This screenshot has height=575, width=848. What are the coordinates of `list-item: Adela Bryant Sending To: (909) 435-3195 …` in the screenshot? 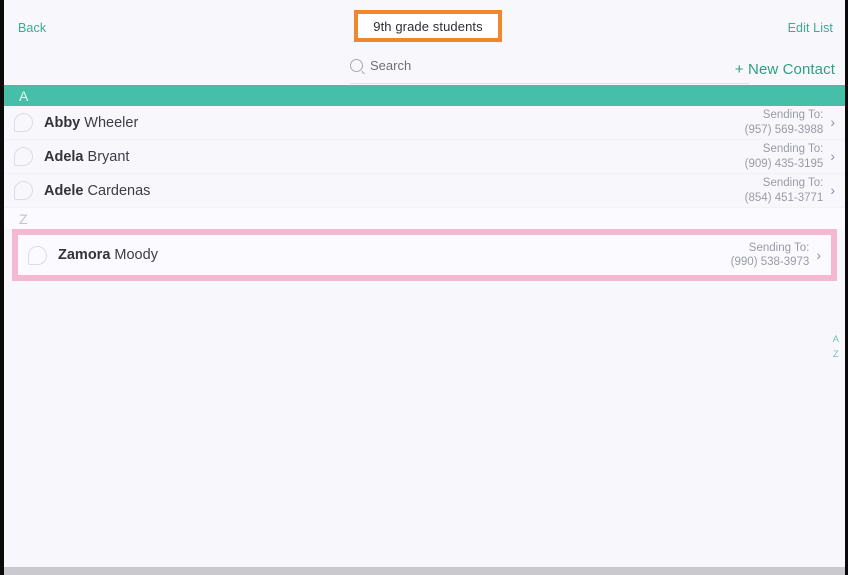 It's located at (424, 157).